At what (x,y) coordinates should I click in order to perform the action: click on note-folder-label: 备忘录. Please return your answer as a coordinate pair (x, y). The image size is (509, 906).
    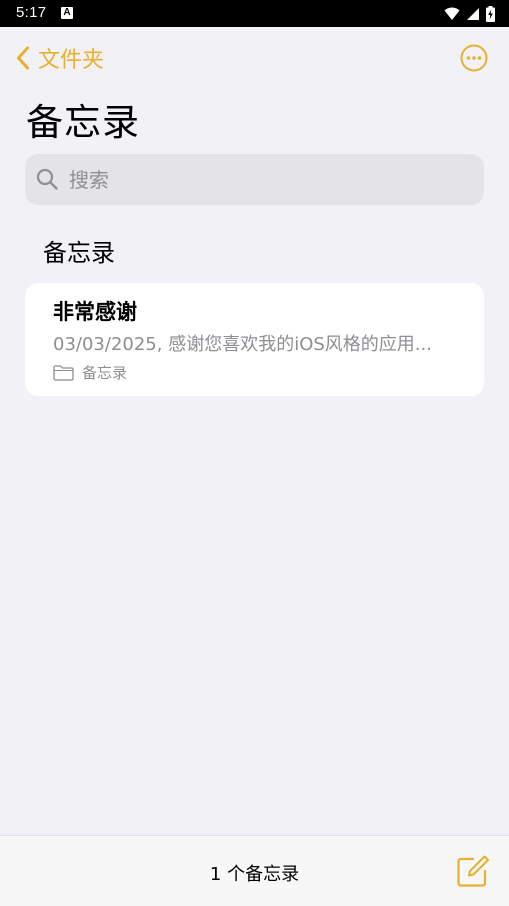
    Looking at the image, I should click on (105, 373).